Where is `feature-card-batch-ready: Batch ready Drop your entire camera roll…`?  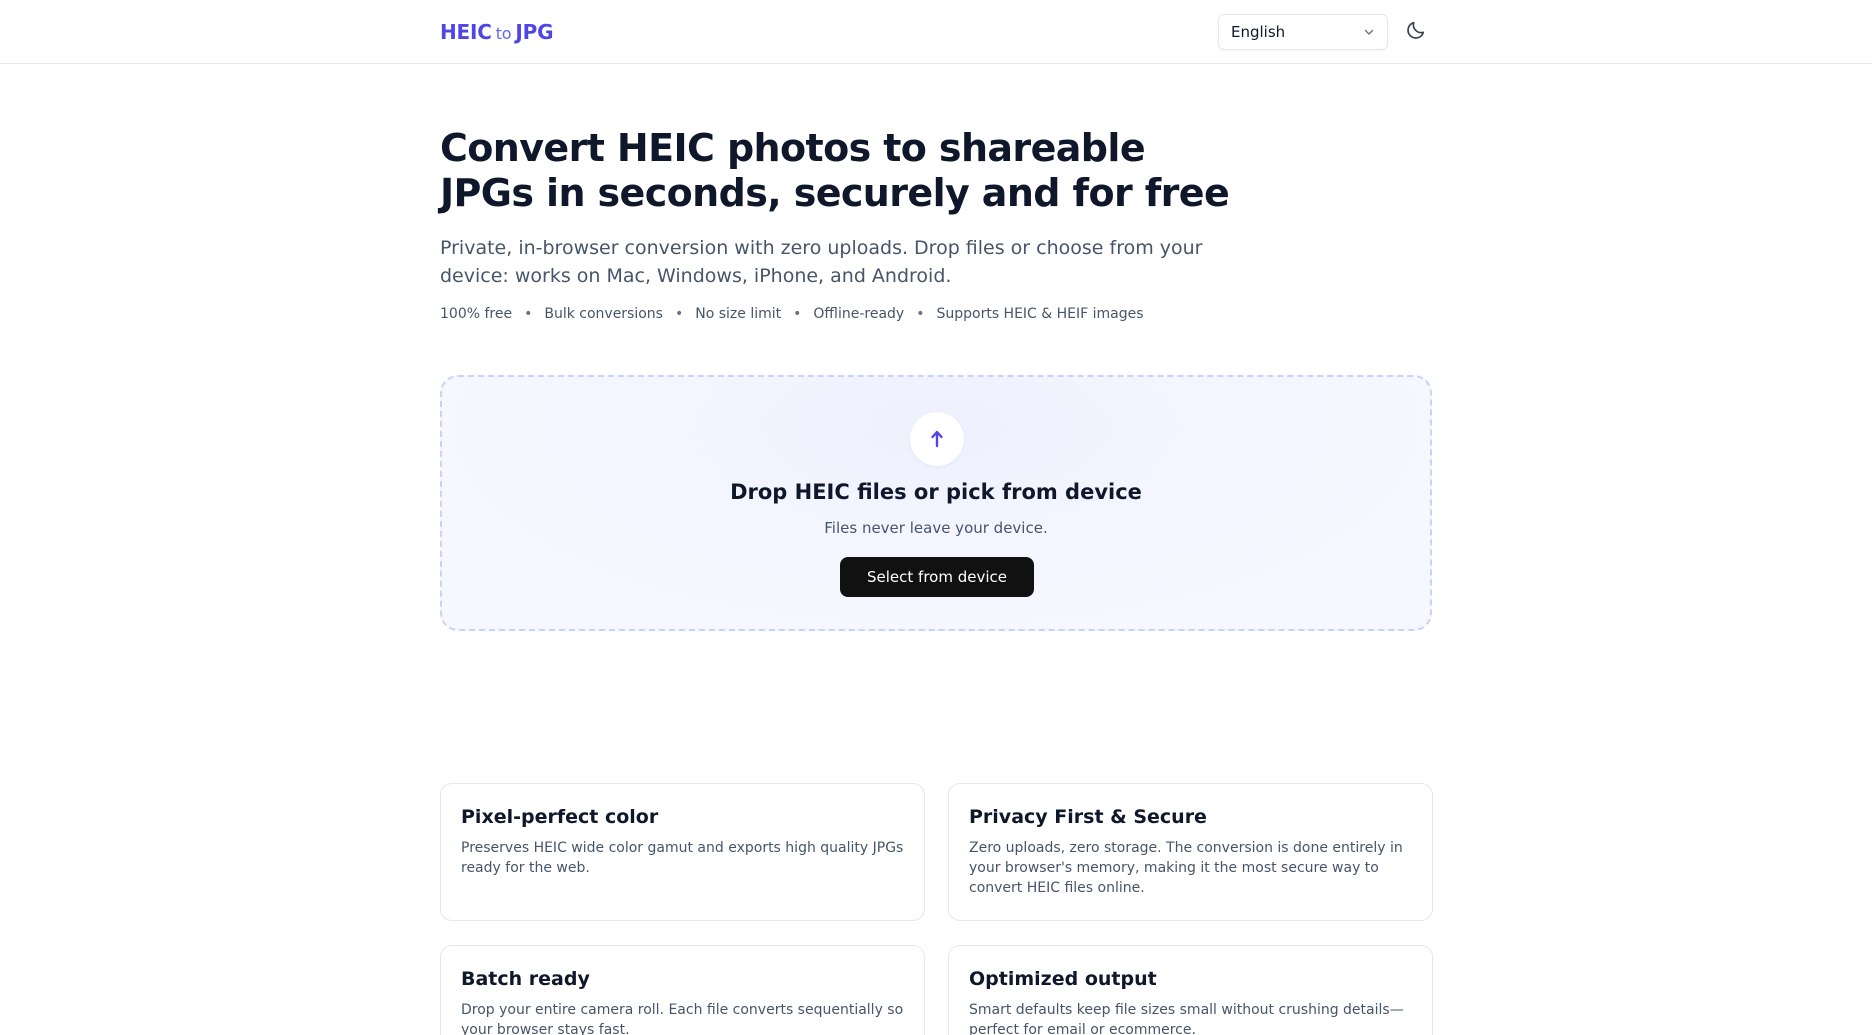 feature-card-batch-ready: Batch ready Drop your entire camera roll… is located at coordinates (682, 990).